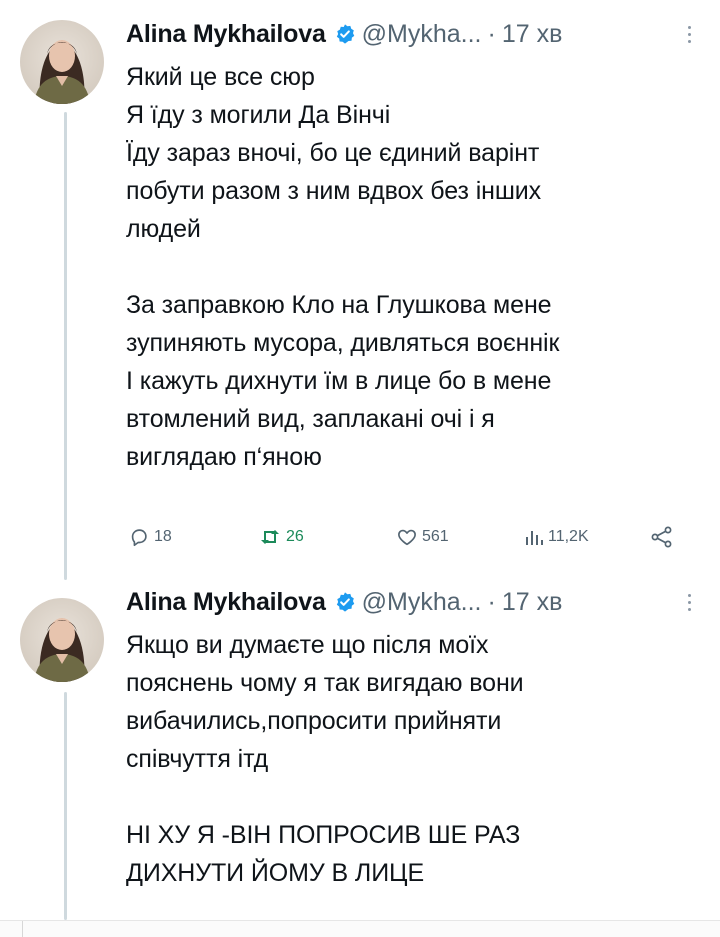 This screenshot has width=720, height=937. I want to click on share-icon, so click(662, 537).